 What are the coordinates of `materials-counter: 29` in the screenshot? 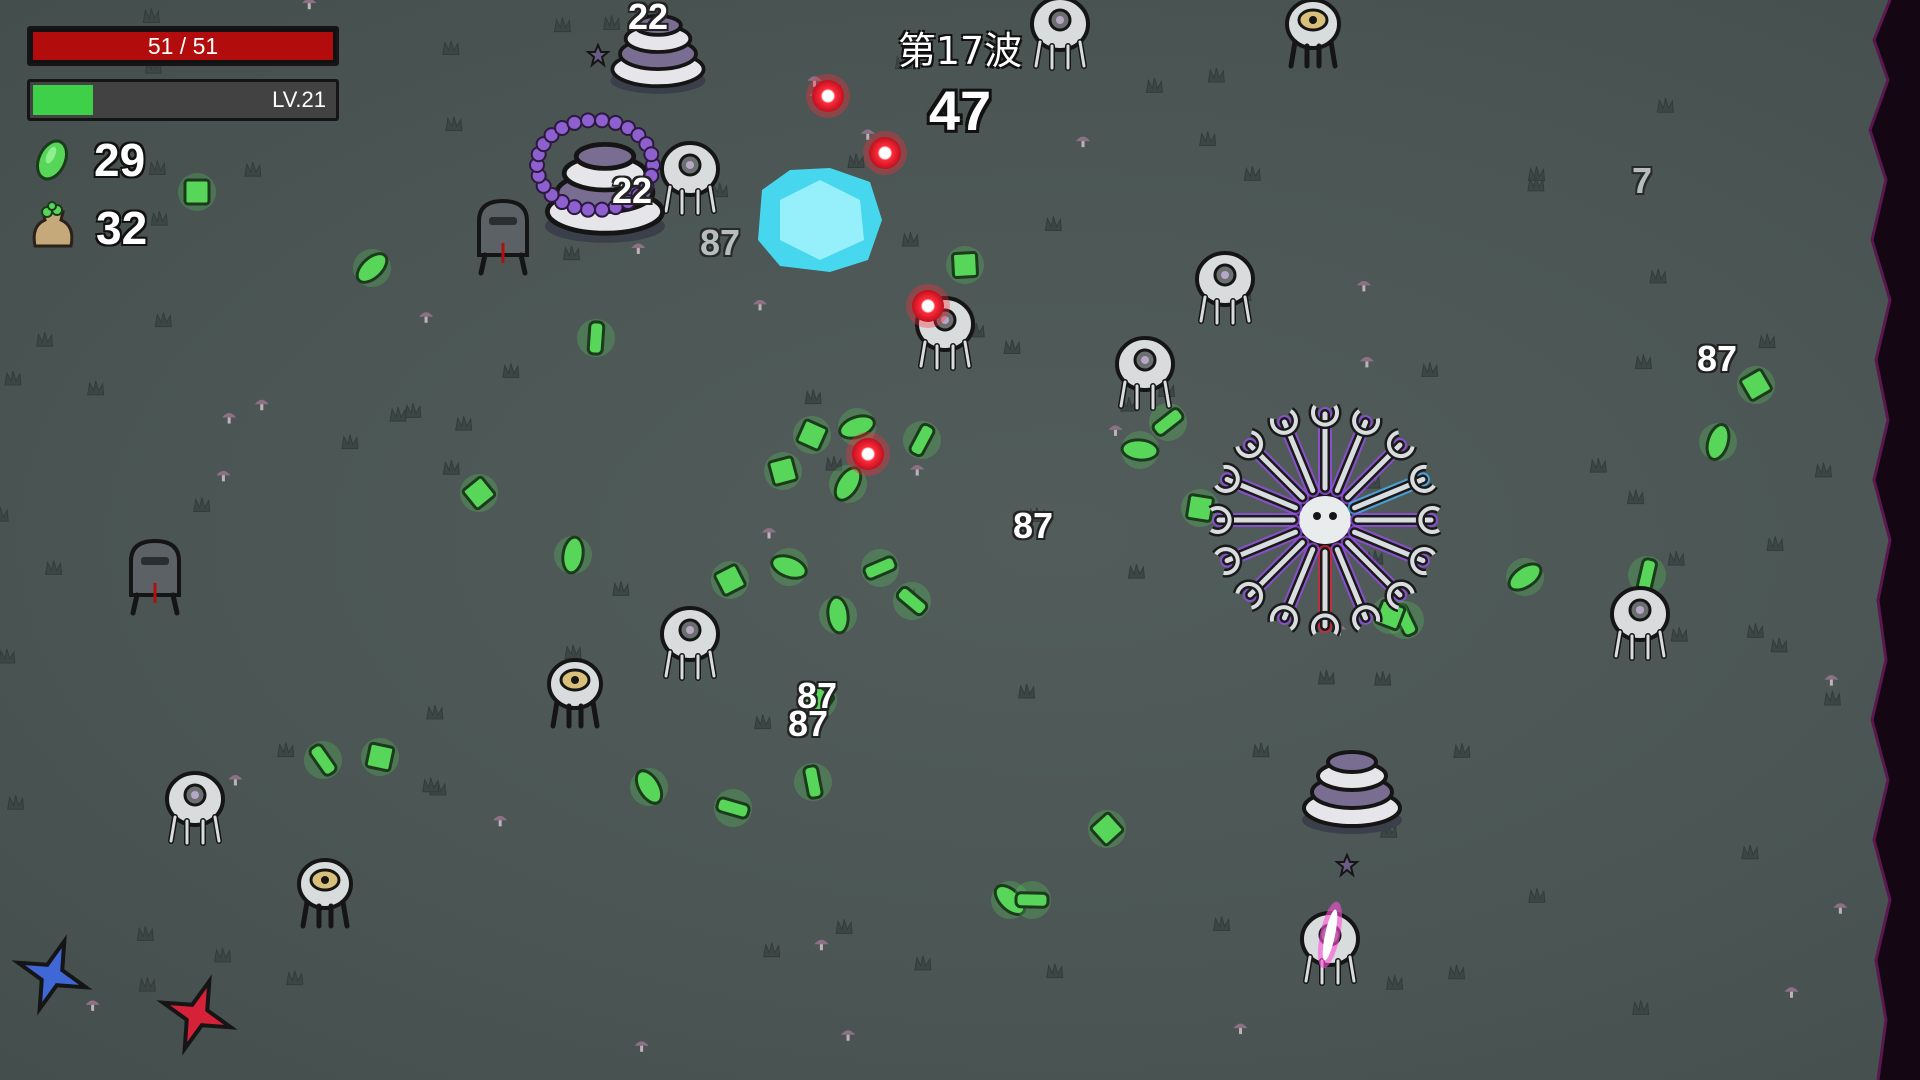 It's located at (87, 160).